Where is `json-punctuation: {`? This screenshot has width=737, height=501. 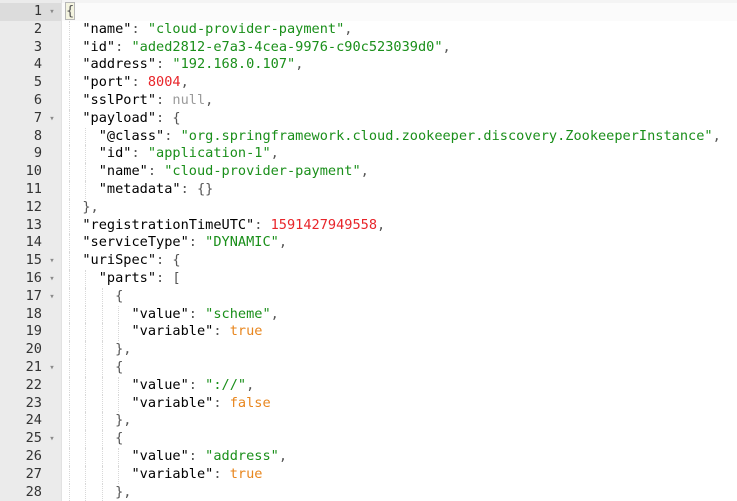 json-punctuation: { is located at coordinates (119, 366).